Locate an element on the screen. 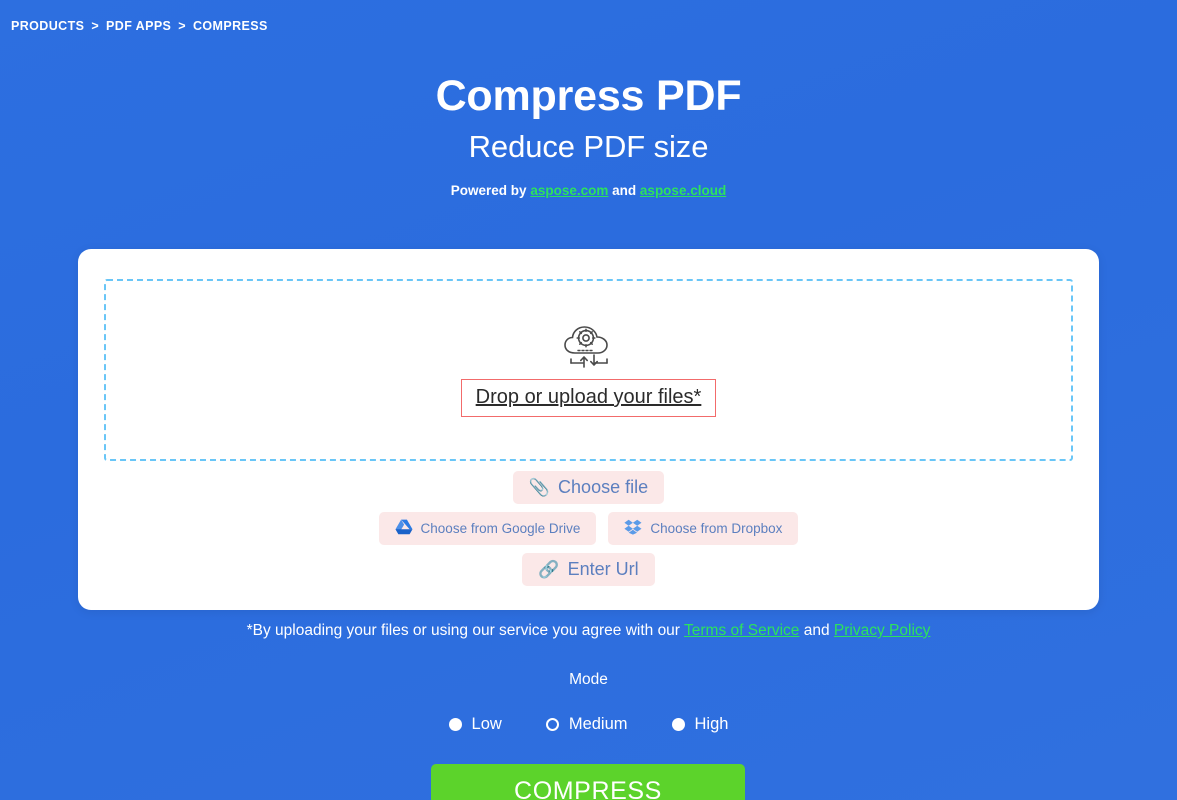  mode-label-low: Low is located at coordinates (486, 724).